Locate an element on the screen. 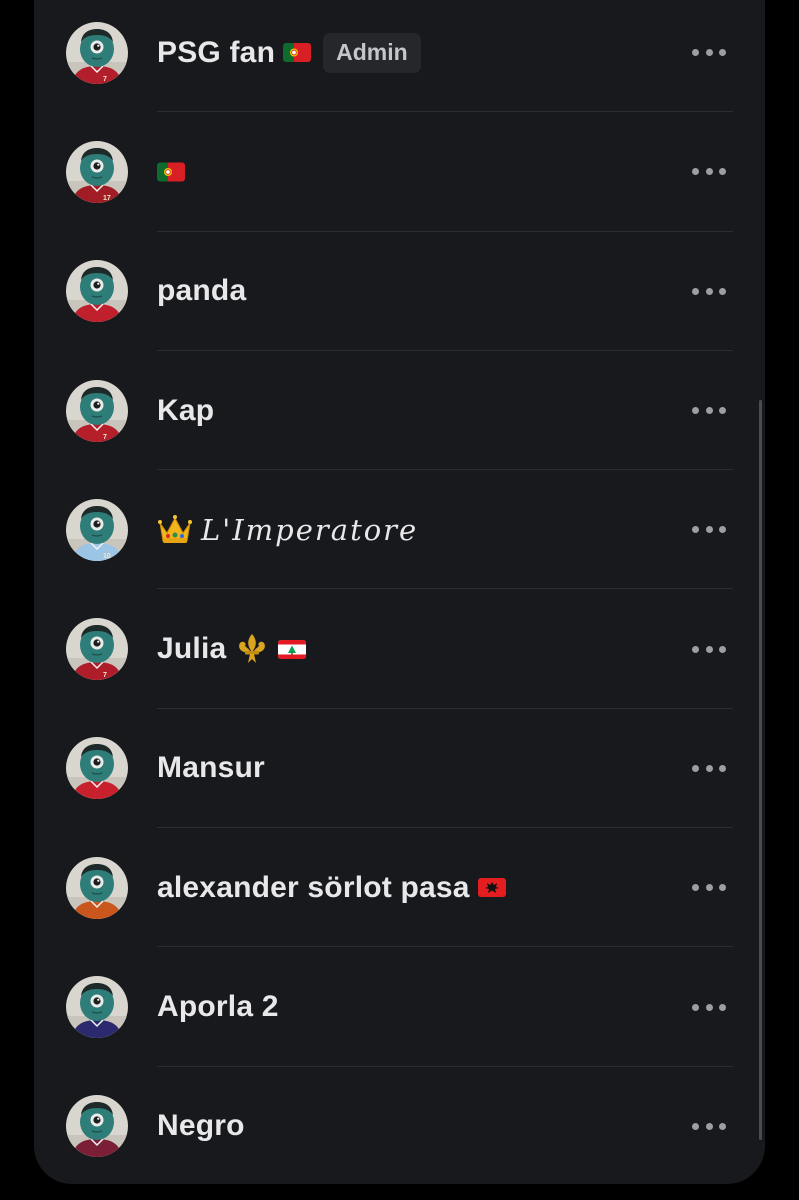 This screenshot has width=799, height=1200. member-row: 7 Julia is located at coordinates (399, 649).